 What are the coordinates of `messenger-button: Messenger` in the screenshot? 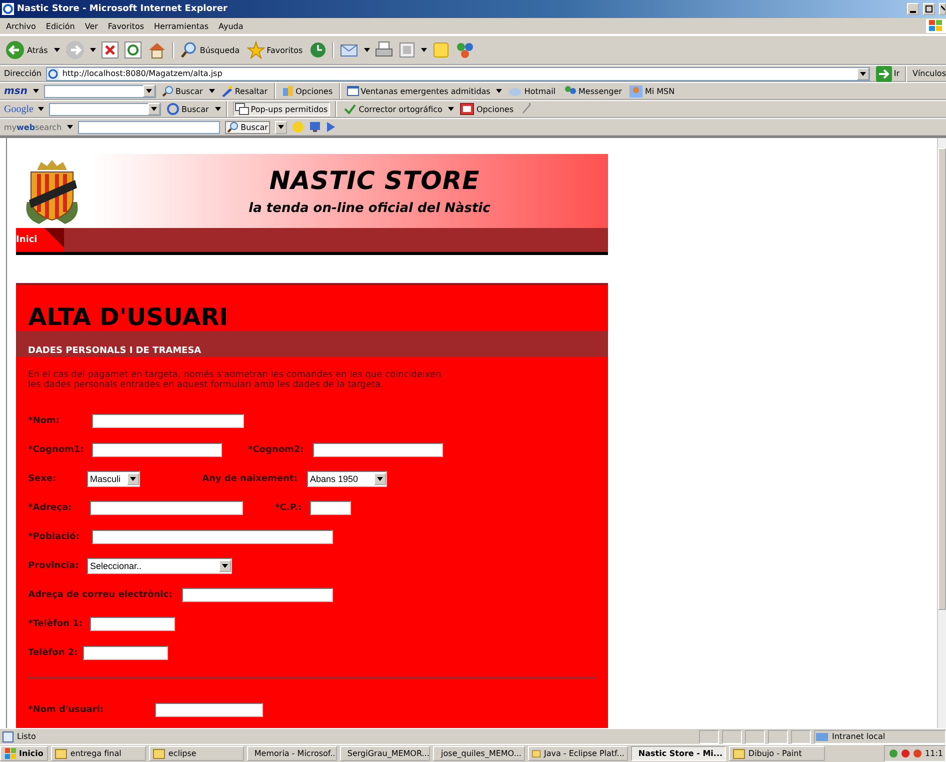 It's located at (592, 91).